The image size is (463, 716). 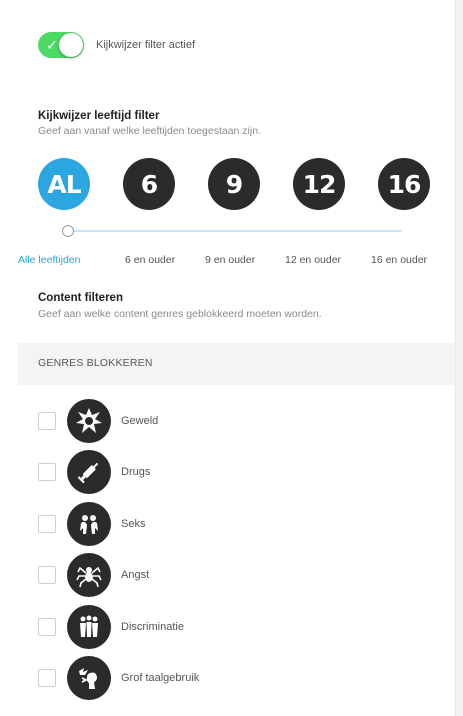 What do you see at coordinates (135, 575) in the screenshot?
I see `genre-label-angst: Angst` at bounding box center [135, 575].